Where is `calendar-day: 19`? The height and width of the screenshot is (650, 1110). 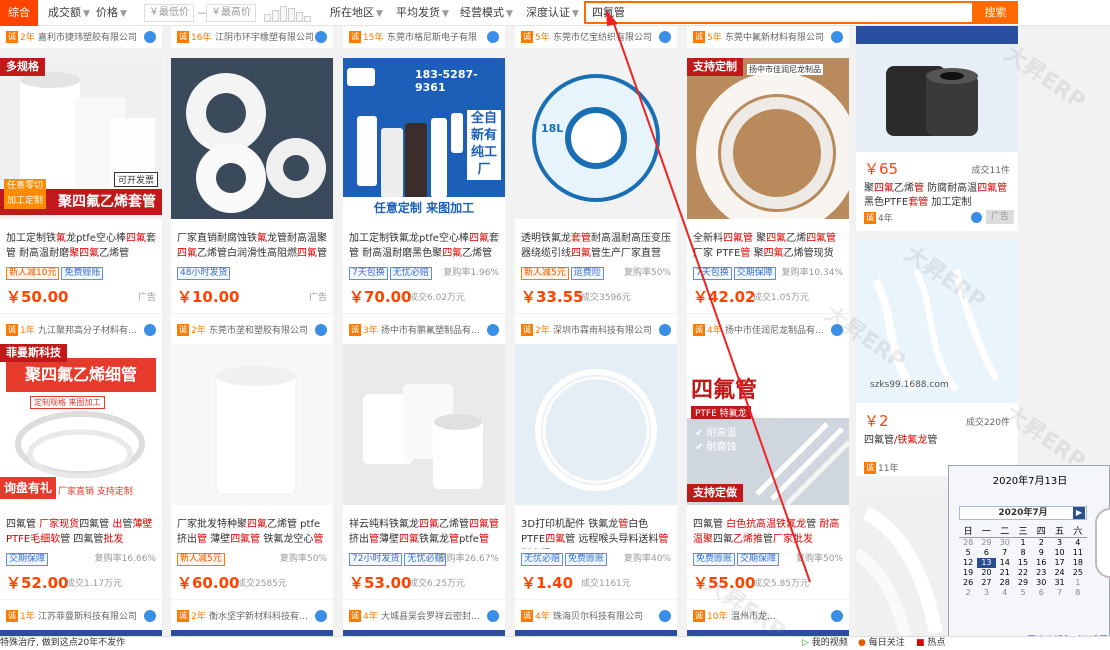
calendar-day: 19 is located at coordinates (968, 573).